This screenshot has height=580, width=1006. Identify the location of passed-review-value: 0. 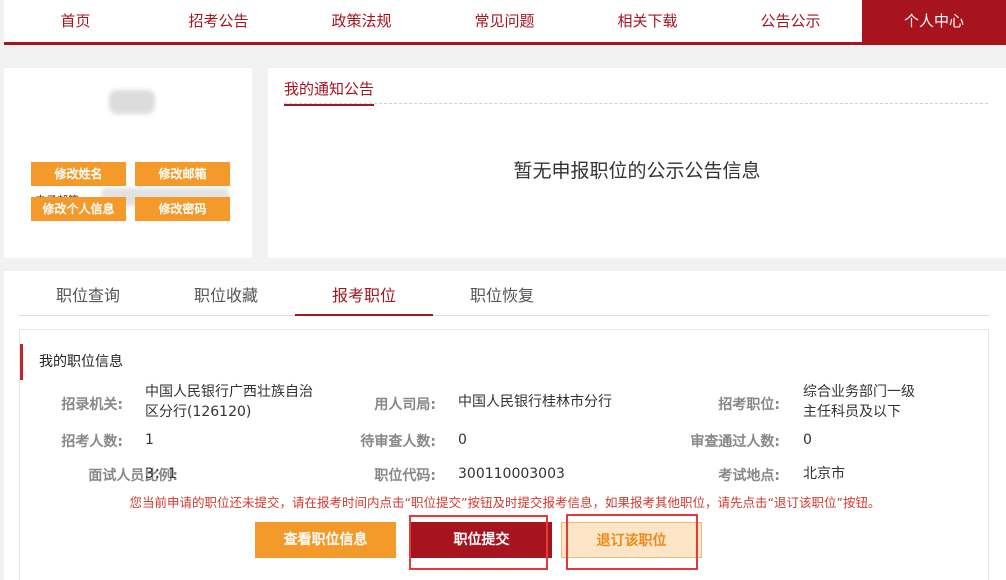
(807, 440).